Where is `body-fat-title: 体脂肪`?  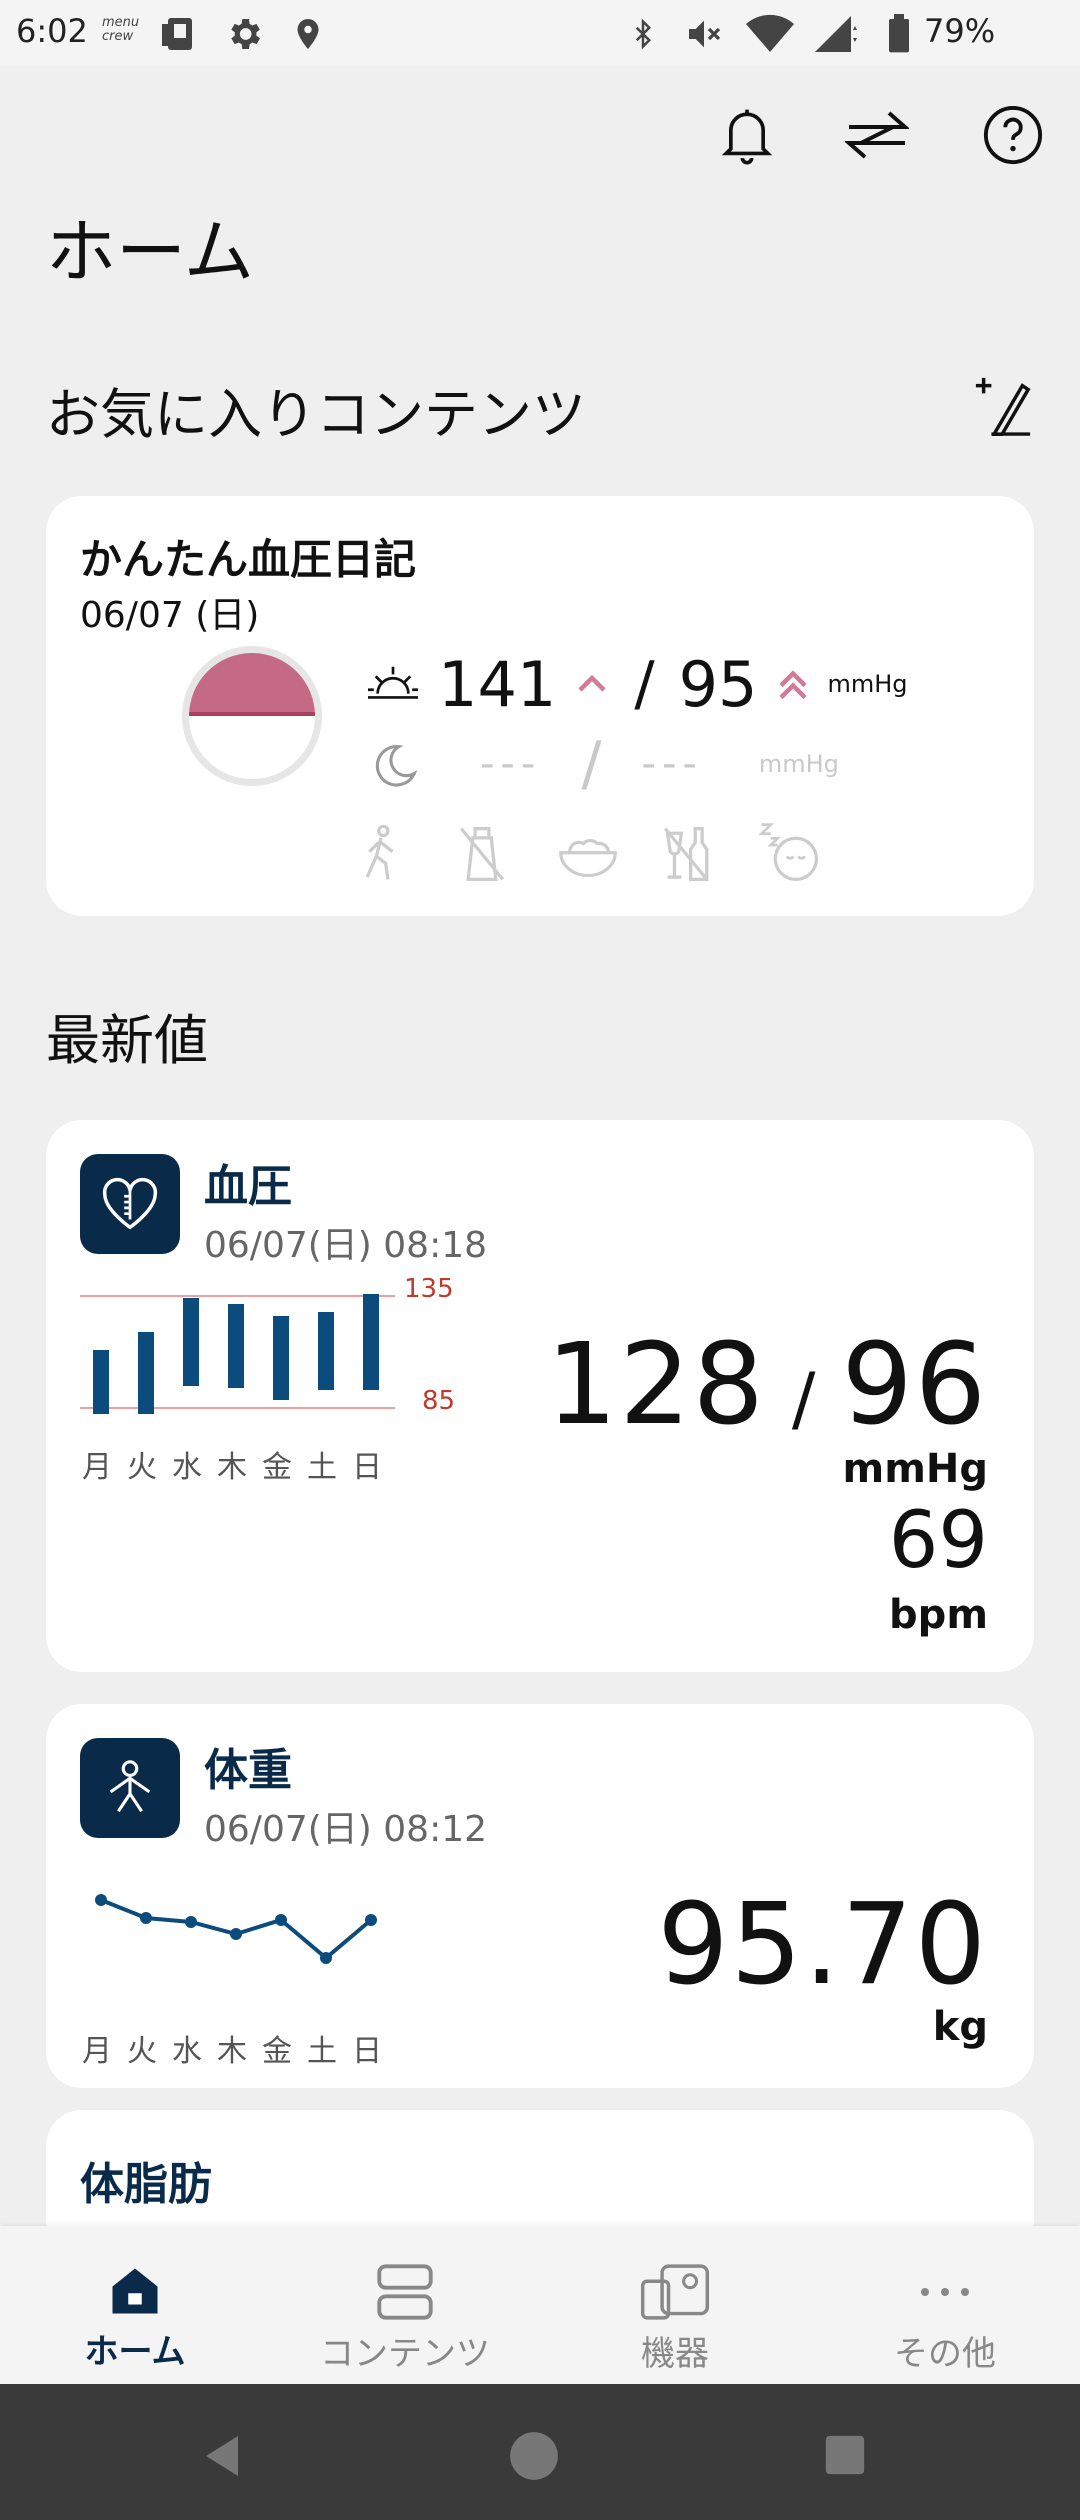
body-fat-title: 体脂肪 is located at coordinates (146, 2184).